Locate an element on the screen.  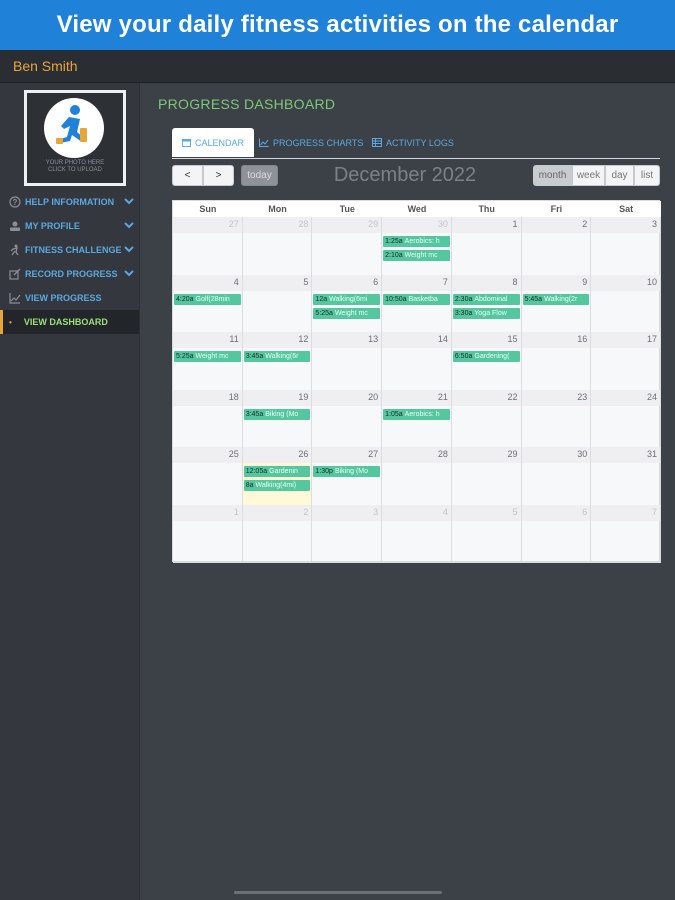
day-number: 11 is located at coordinates (233, 339).